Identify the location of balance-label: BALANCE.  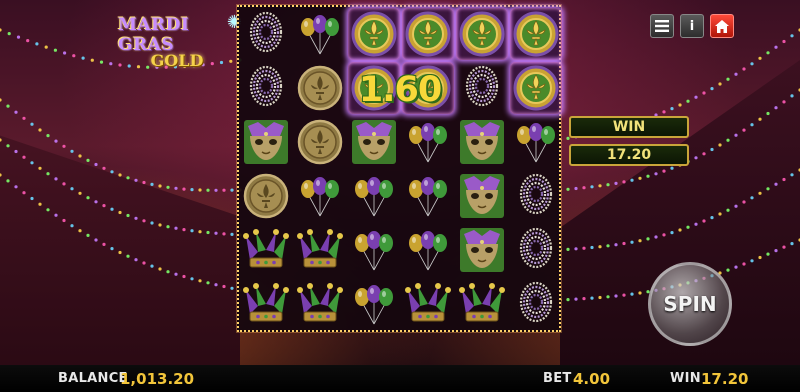
(93, 378).